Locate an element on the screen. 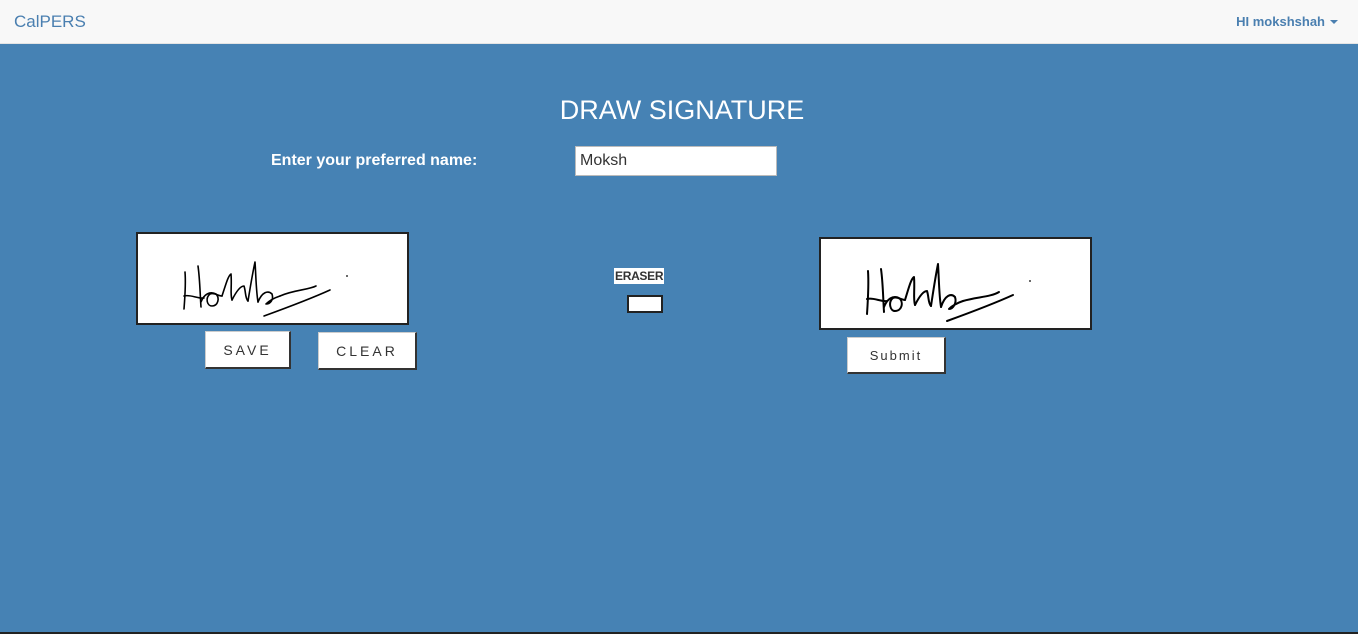  save-button: SAVE is located at coordinates (248, 350).